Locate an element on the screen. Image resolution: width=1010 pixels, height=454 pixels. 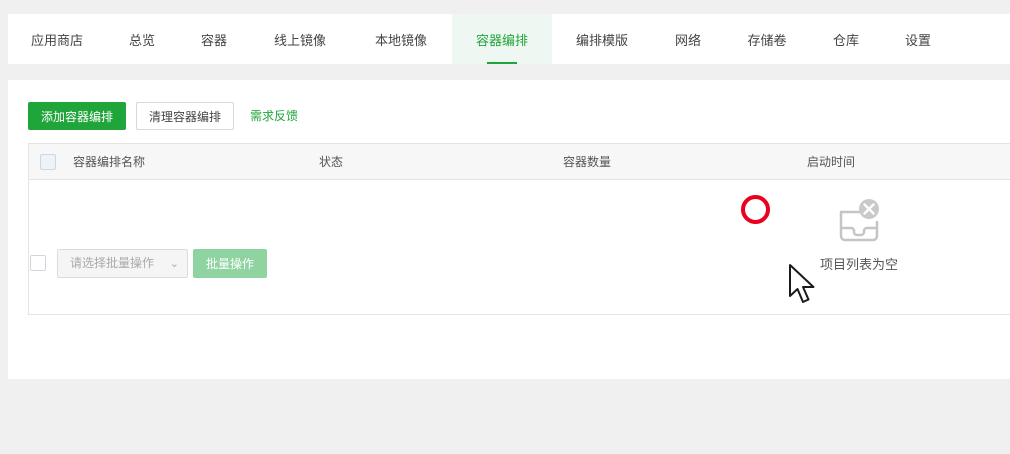
tab-registry: 仓库 is located at coordinates (846, 39).